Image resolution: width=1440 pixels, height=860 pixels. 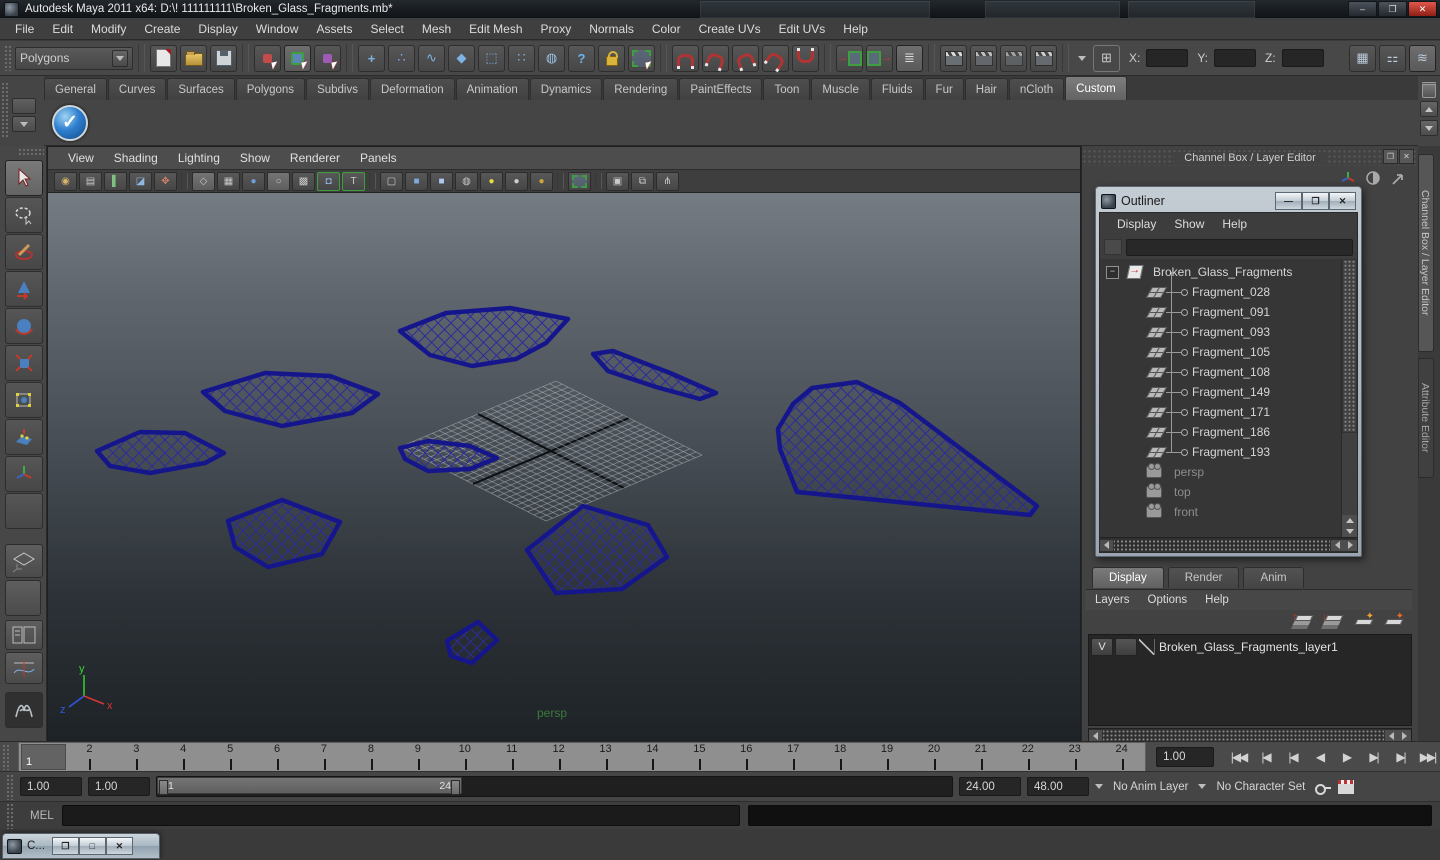 I want to click on maximize-button: ❐, so click(x=1315, y=201).